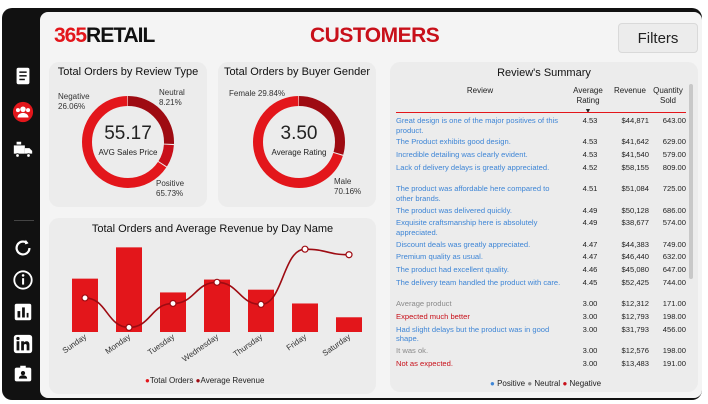 The image size is (708, 404). I want to click on table-row: Average product 3.00 $12,312 171.00, so click(541, 305).